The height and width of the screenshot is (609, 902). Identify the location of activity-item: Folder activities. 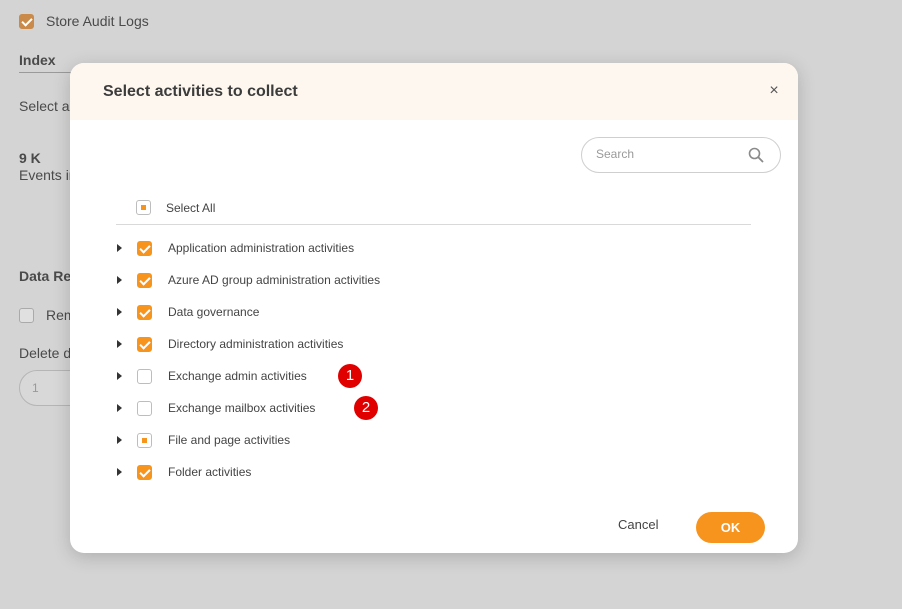
(248, 472).